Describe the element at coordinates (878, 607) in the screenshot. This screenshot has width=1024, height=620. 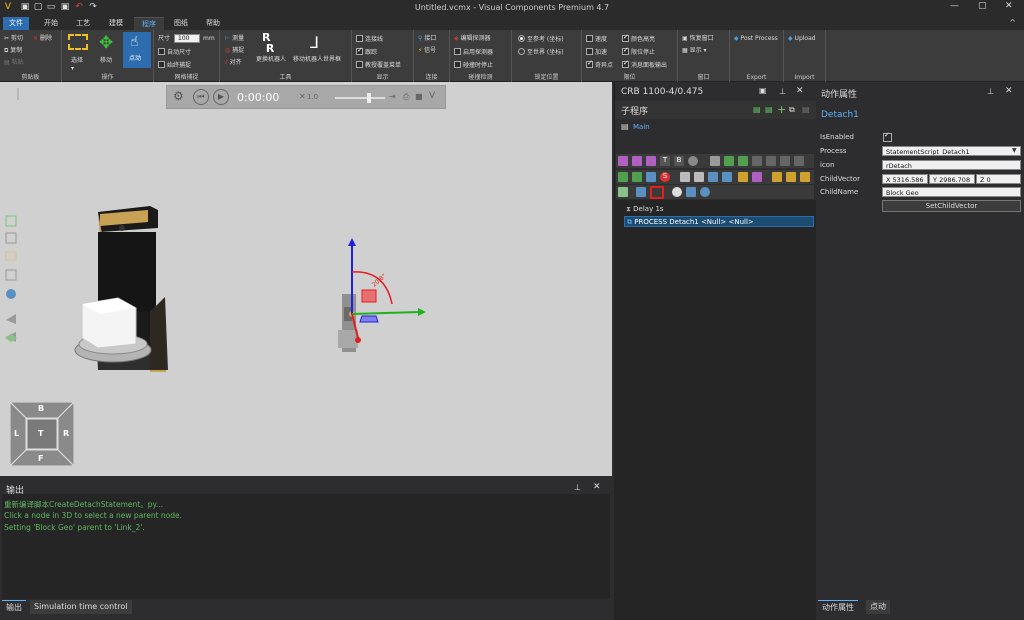
I see `tab-jog: 点动` at that location.